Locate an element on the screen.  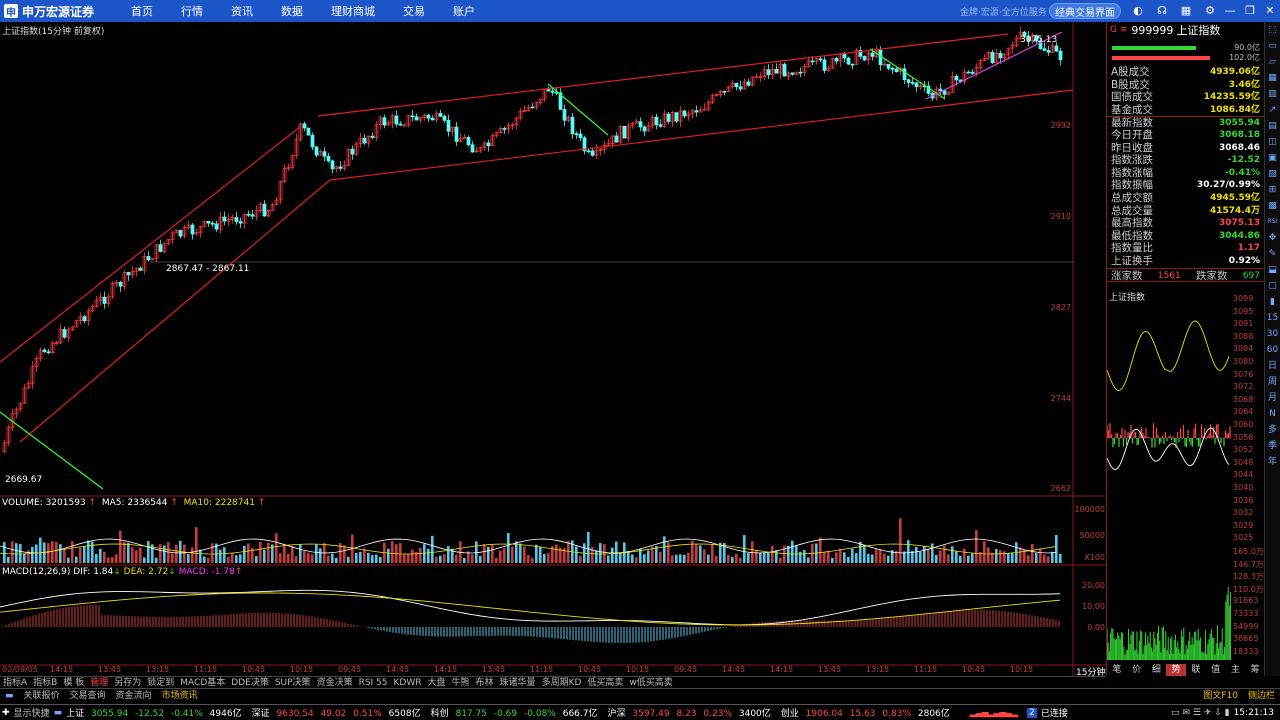
ticker-item: 深证 9630.54 49.02 0.51% 6508亿 is located at coordinates (338, 712).